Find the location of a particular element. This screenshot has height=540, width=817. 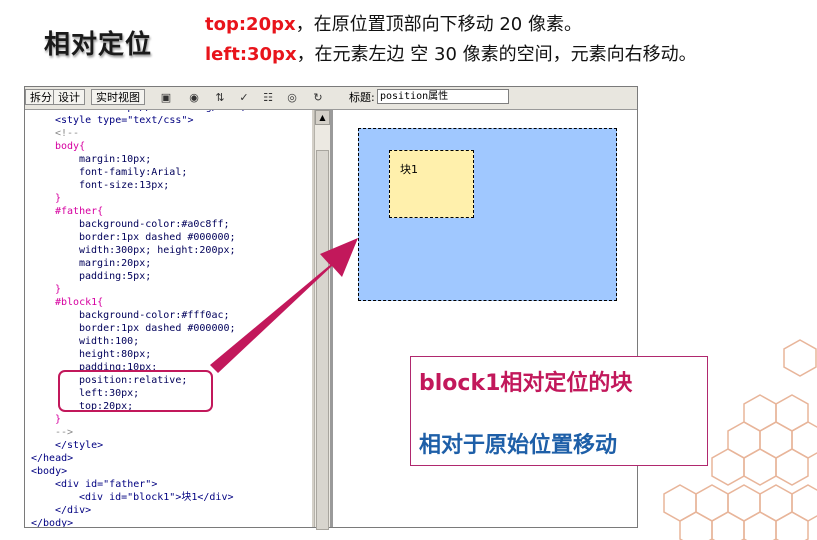

code-line: font-family:Arial; is located at coordinates (133, 172).